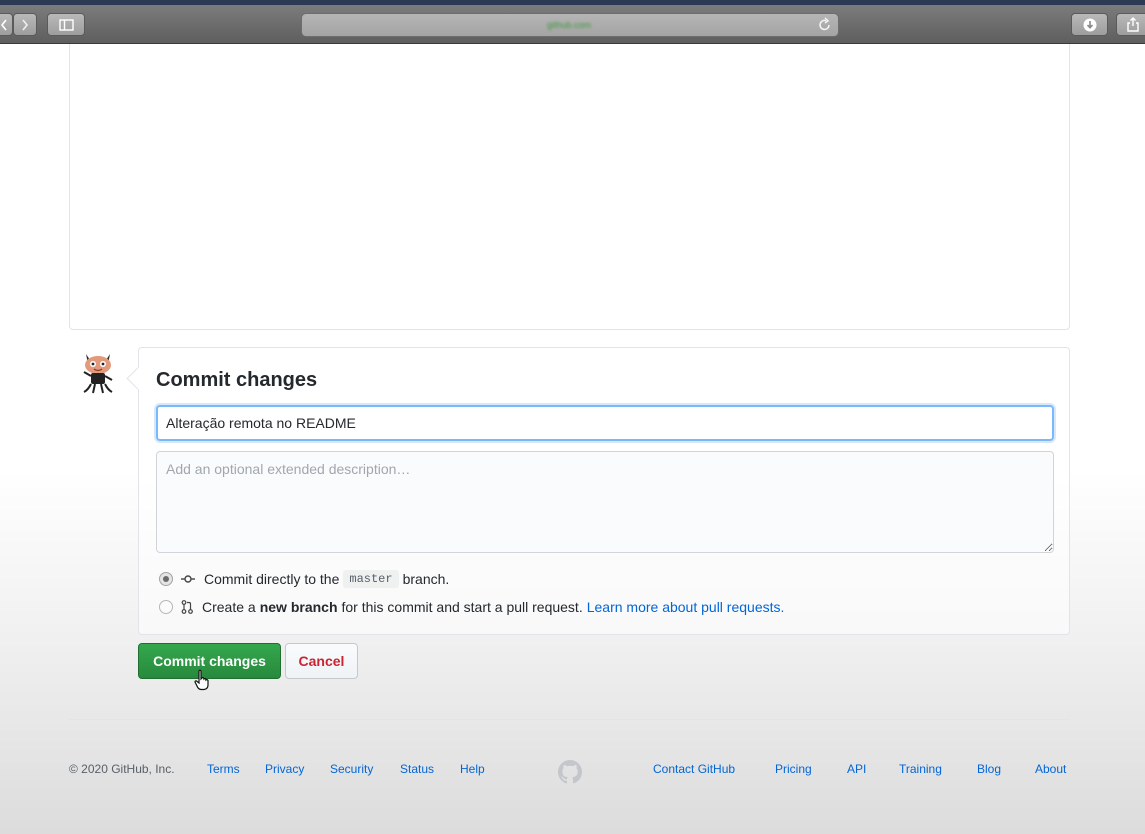 The width and height of the screenshot is (1145, 834). What do you see at coordinates (229, 607) in the screenshot?
I see `new-branch-text-before: Create a` at bounding box center [229, 607].